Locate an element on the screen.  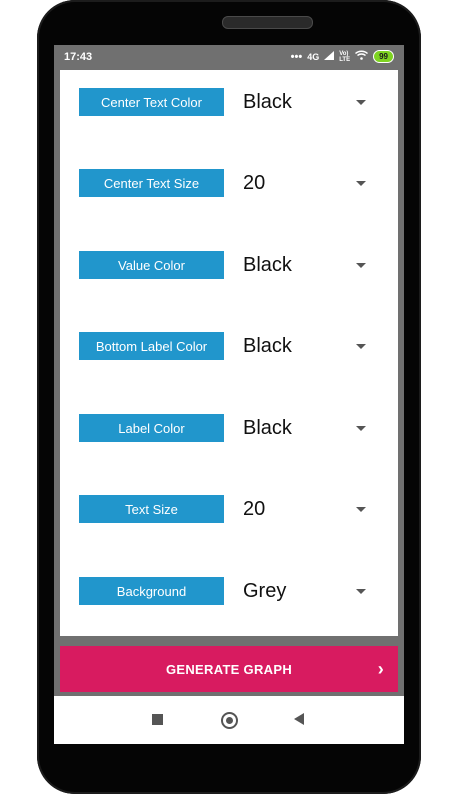
status-dots: ••• is located at coordinates (296, 56).